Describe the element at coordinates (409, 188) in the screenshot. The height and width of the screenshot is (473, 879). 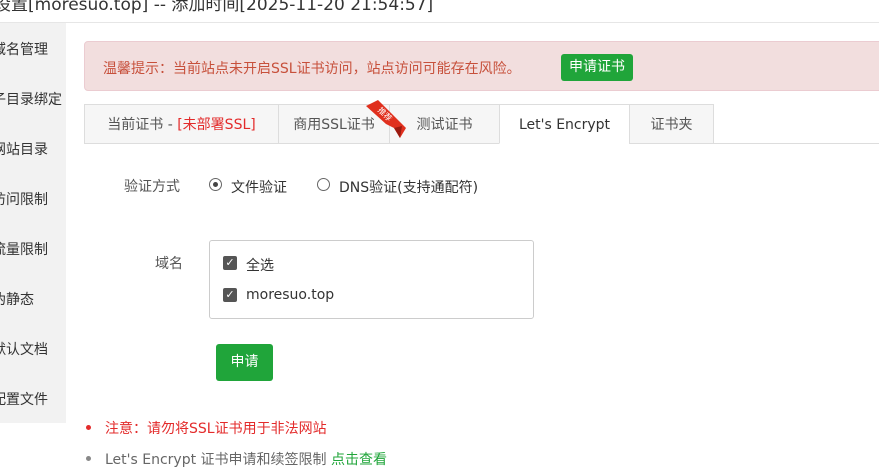
I see `radio-dns-label: DNS验证(支持通配符)` at that location.